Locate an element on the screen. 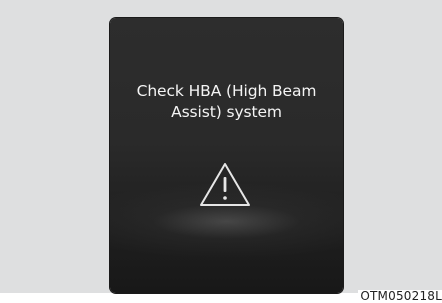 This screenshot has height=303, width=442. warning-triangle-icon is located at coordinates (225, 184).